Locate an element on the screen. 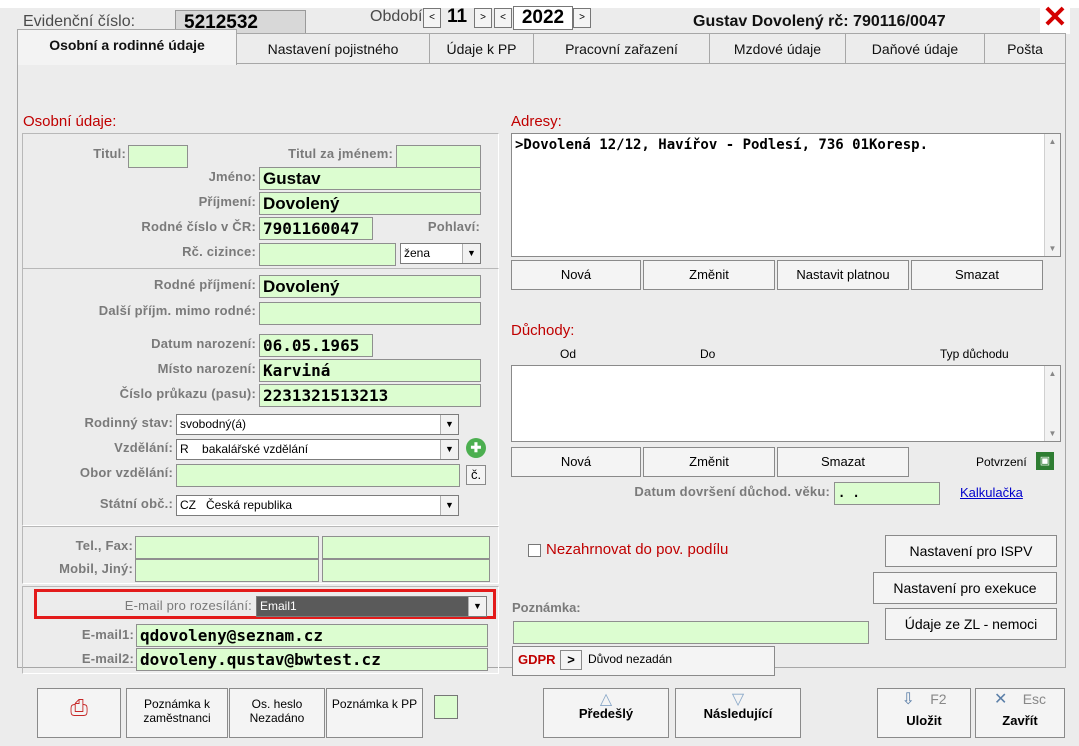 The height and width of the screenshot is (746, 1079). print-button: ⎙ is located at coordinates (79, 713).